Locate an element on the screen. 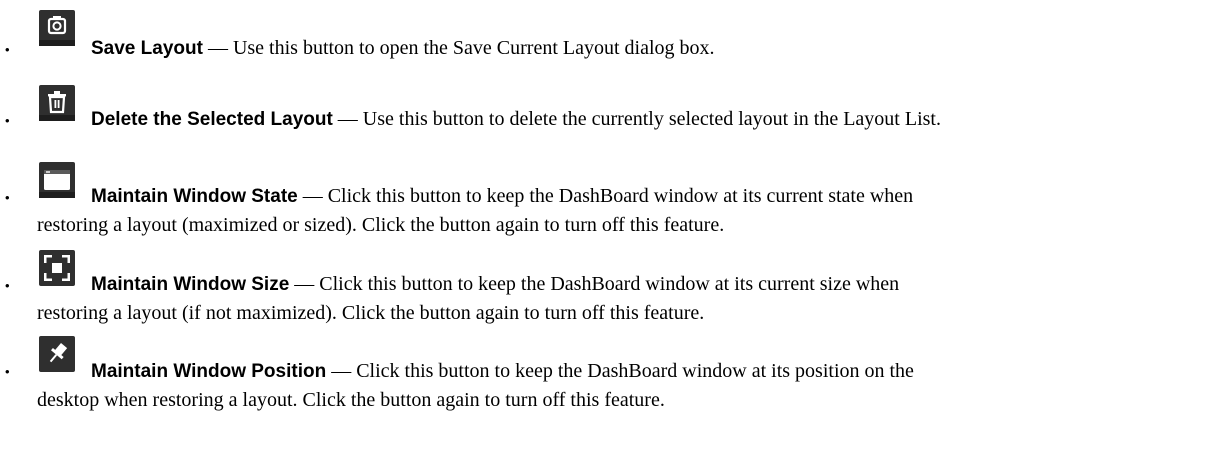  button-name: Maintain Window Size is located at coordinates (190, 284).